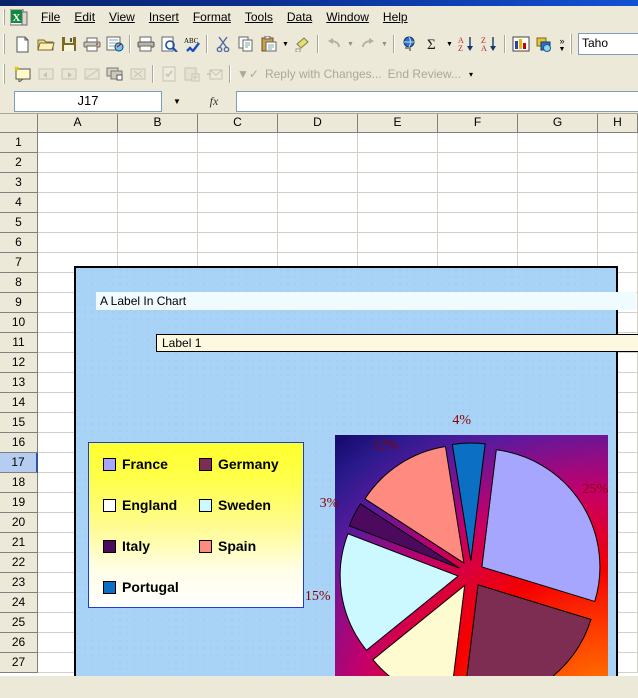 The height and width of the screenshot is (698, 638). What do you see at coordinates (478, 183) in the screenshot?
I see `cell-F3` at bounding box center [478, 183].